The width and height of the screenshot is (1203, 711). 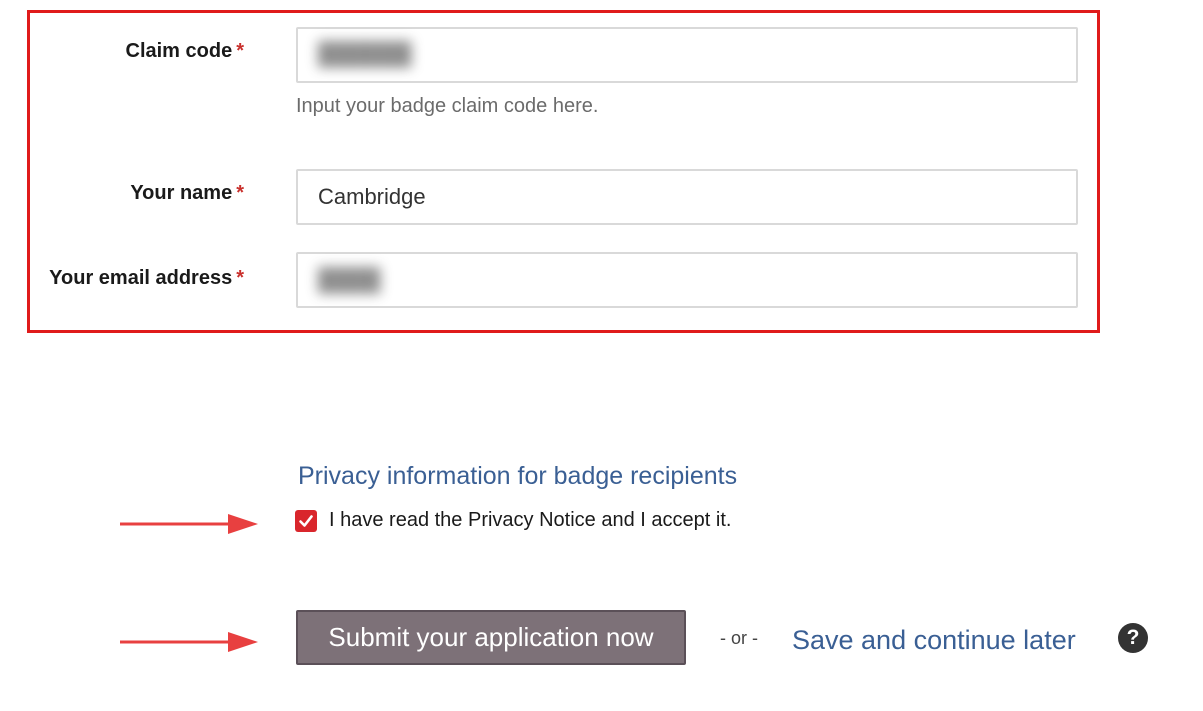 What do you see at coordinates (739, 638) in the screenshot?
I see `or-separator: - or -` at bounding box center [739, 638].